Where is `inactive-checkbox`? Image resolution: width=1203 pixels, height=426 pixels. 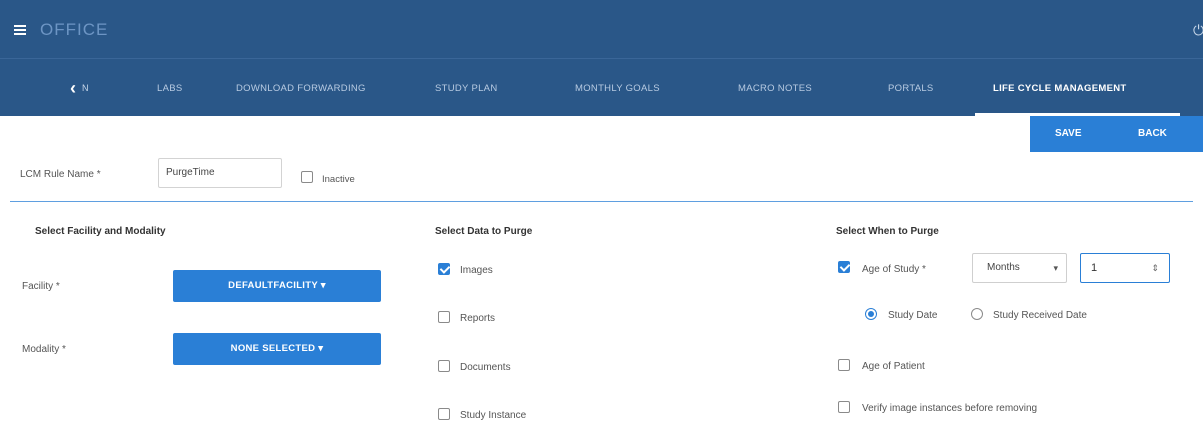
inactive-checkbox is located at coordinates (307, 177).